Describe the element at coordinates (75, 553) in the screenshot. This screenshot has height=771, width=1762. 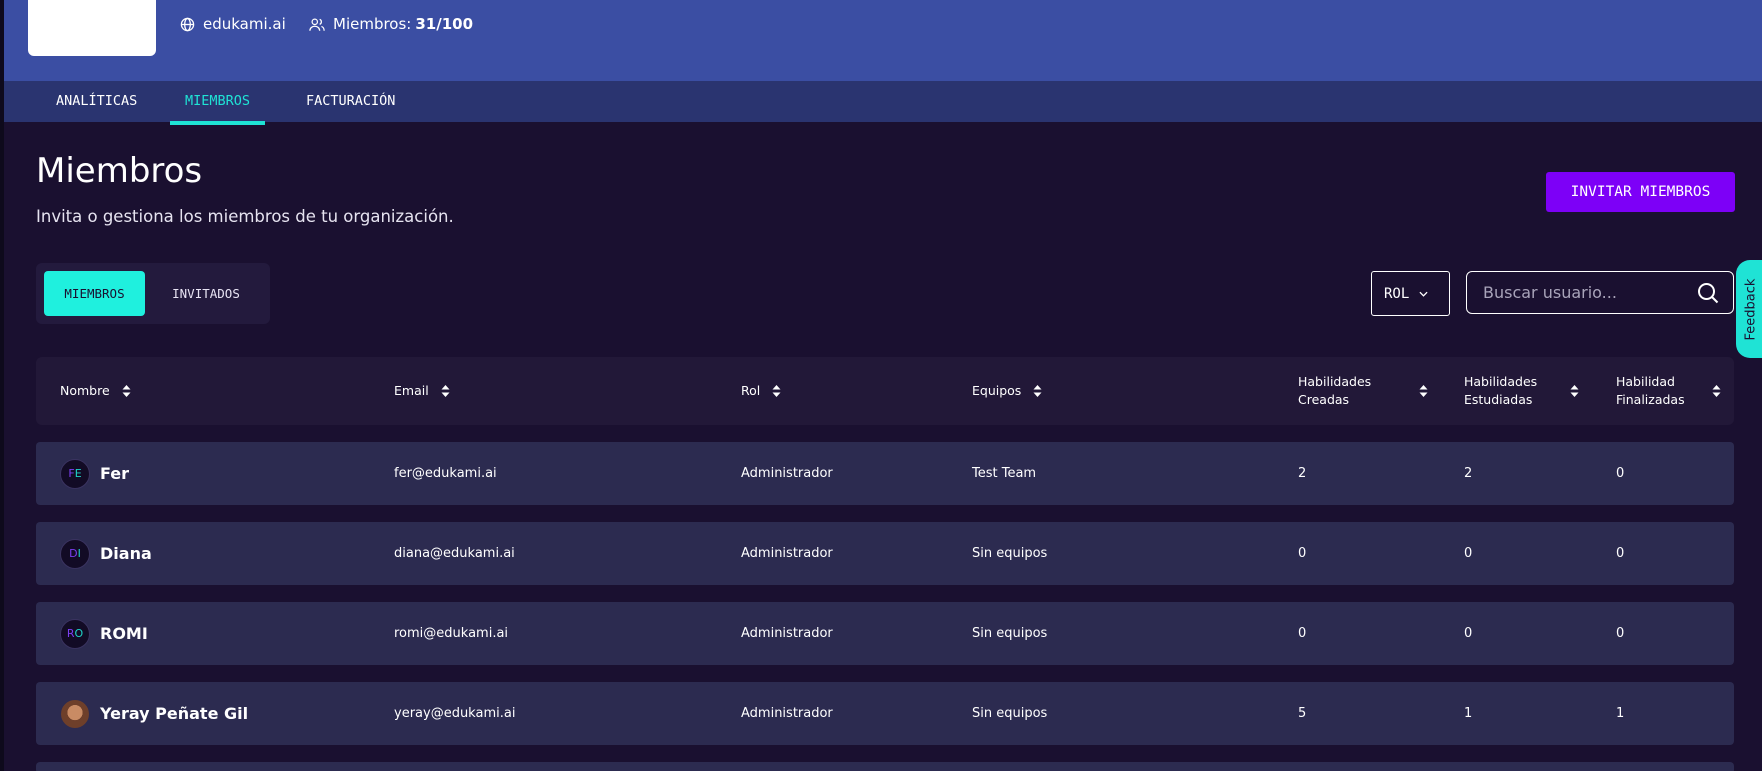
I see `avatar: DI` at that location.